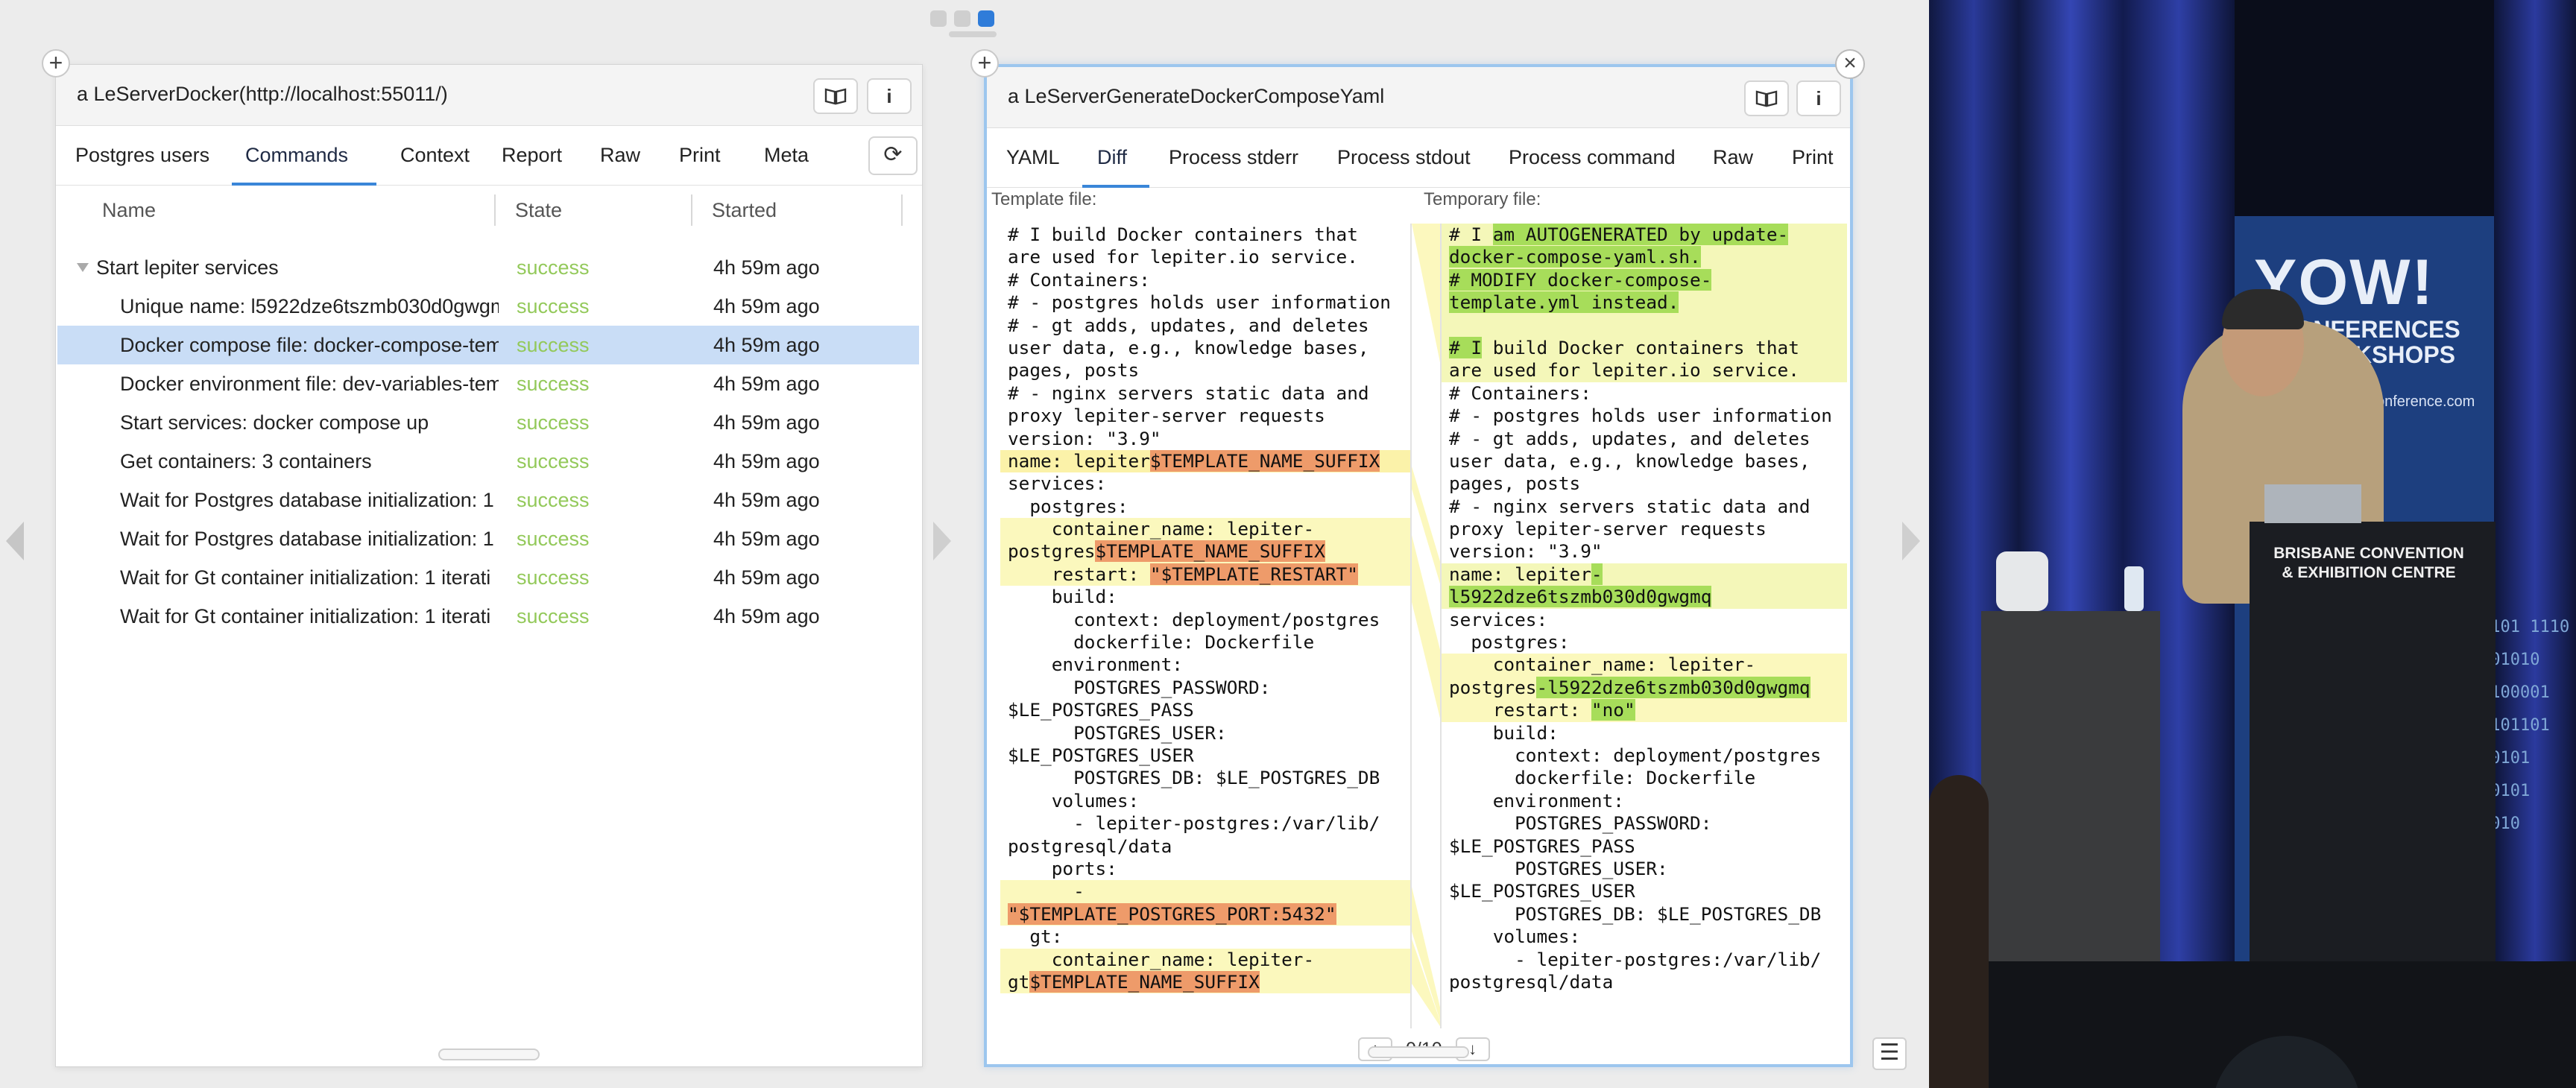 Image resolution: width=2576 pixels, height=1088 pixels. I want to click on code-line: # I build Docker containers that, so click(1205, 235).